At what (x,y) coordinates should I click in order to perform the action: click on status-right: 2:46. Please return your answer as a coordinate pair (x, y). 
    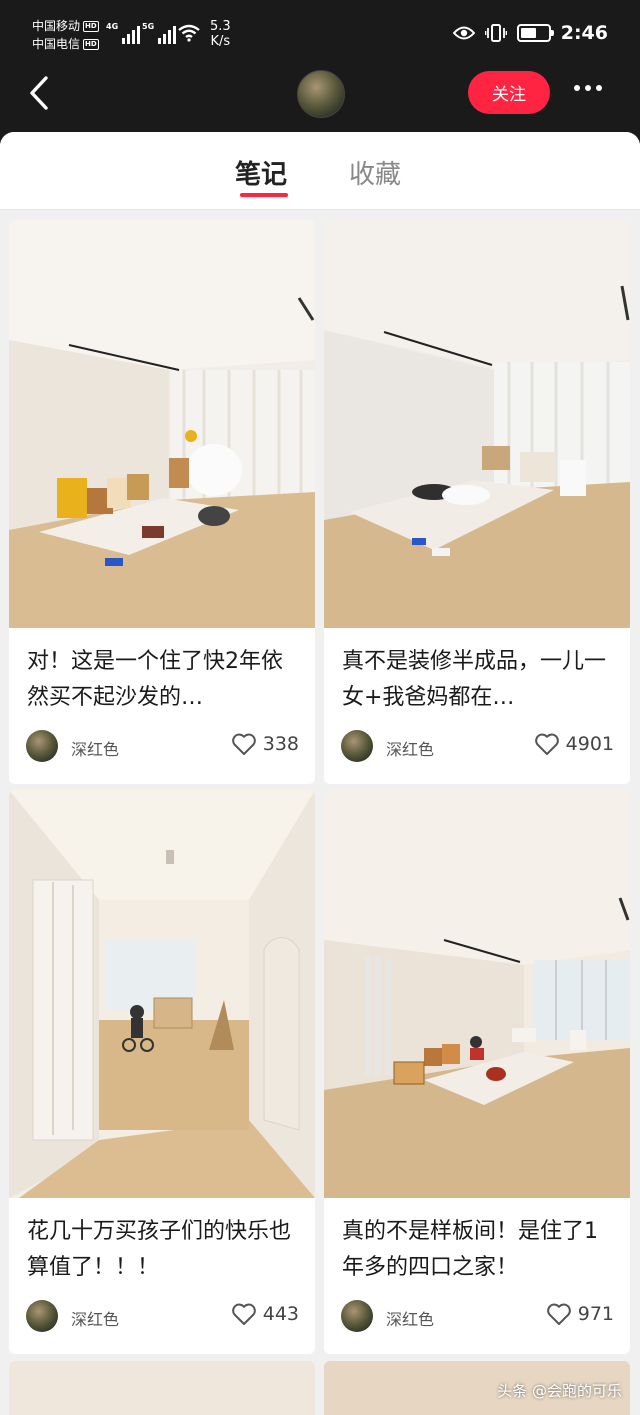
    Looking at the image, I should click on (530, 33).